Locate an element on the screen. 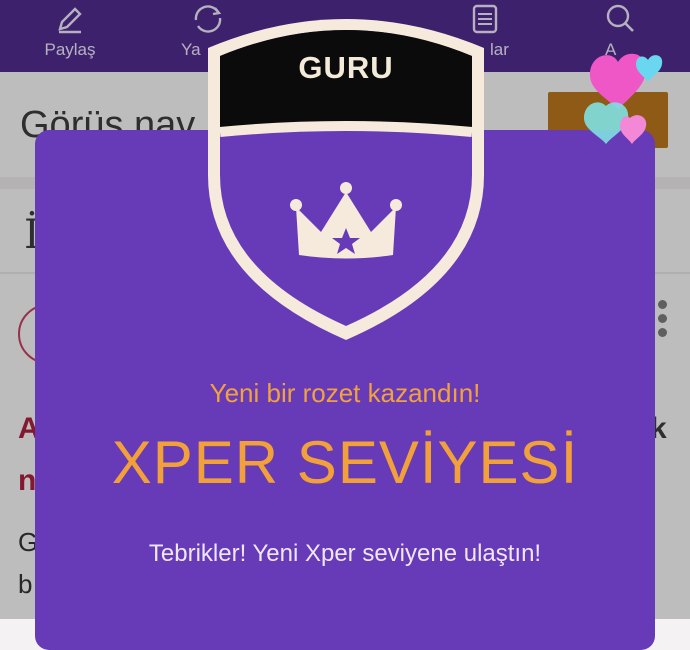  badge-label: GURU is located at coordinates (346, 67).